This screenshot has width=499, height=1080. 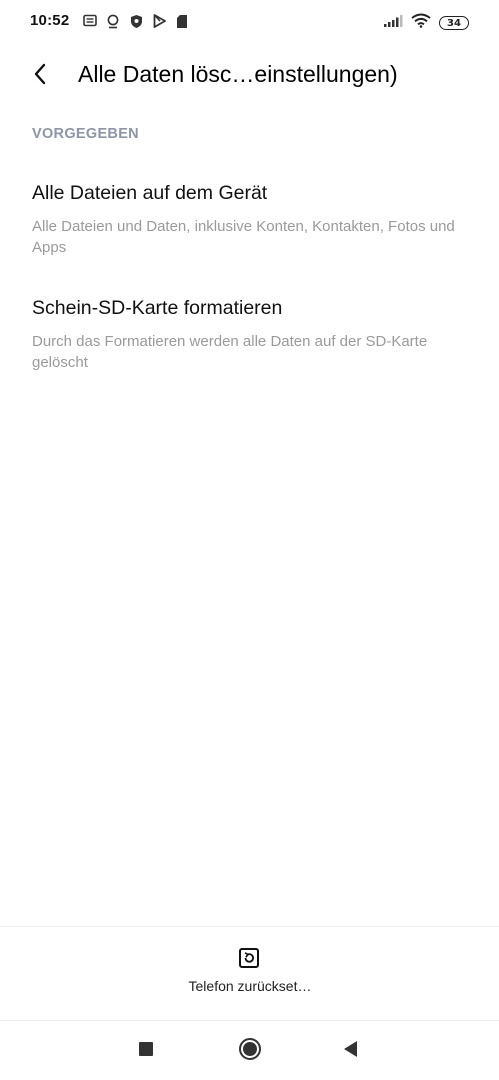 What do you see at coordinates (454, 23) in the screenshot?
I see `battery-indicator: 34` at bounding box center [454, 23].